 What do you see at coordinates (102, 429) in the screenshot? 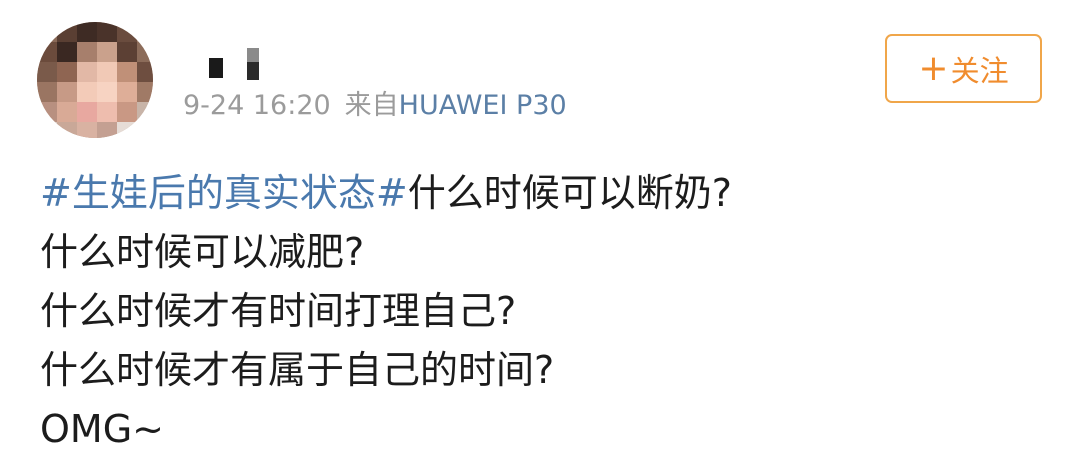
I see `post-line-5: OMG~` at bounding box center [102, 429].